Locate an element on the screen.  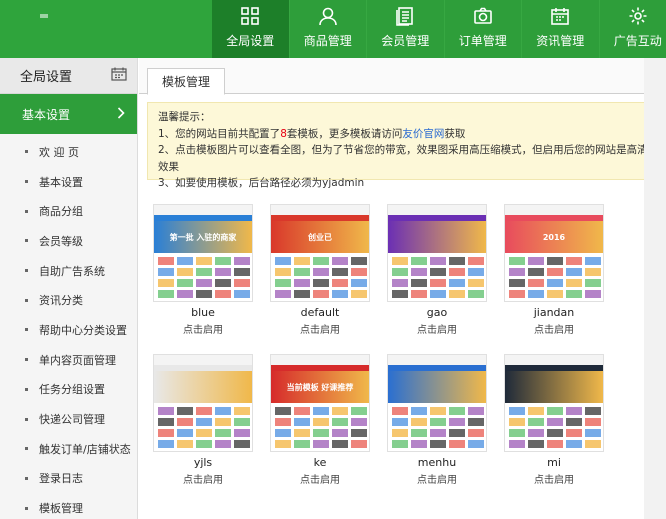
nav-members: 会员管理 is located at coordinates (406, 29).